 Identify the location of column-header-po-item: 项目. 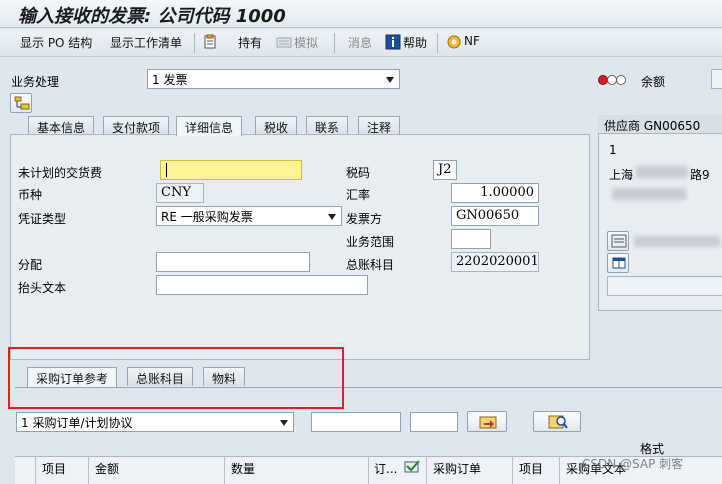
(531, 468).